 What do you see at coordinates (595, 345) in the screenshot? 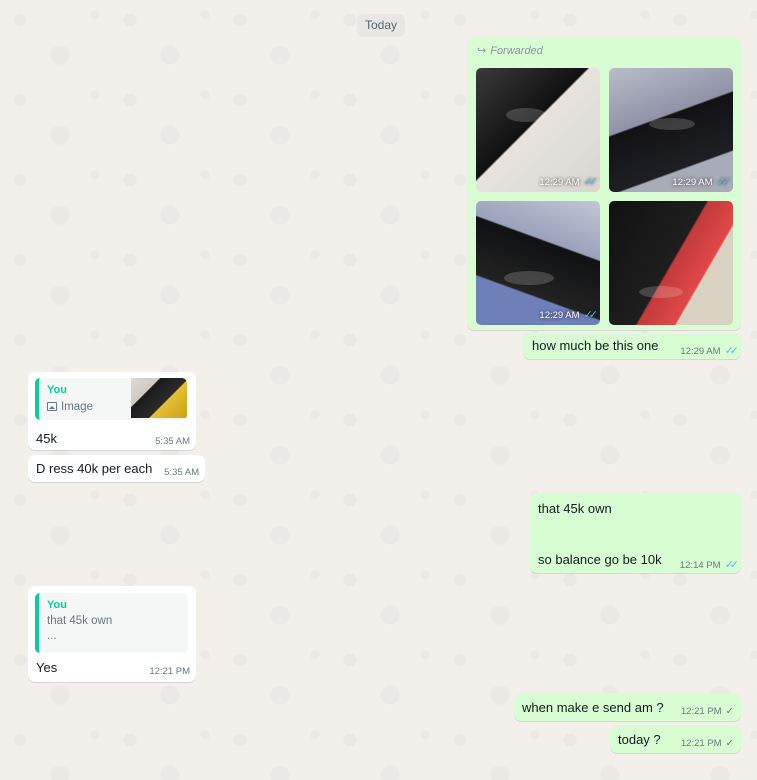
I see `message-text: how much be this one` at bounding box center [595, 345].